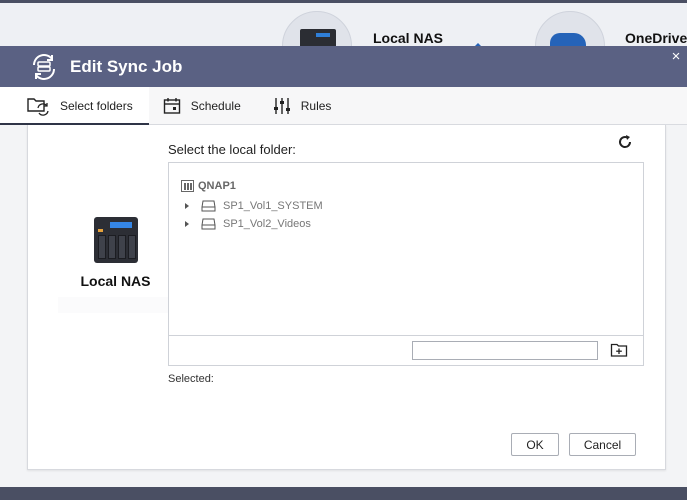 This screenshot has height=500, width=687. Describe the element at coordinates (676, 56) in the screenshot. I see `close-icon: ×` at that location.